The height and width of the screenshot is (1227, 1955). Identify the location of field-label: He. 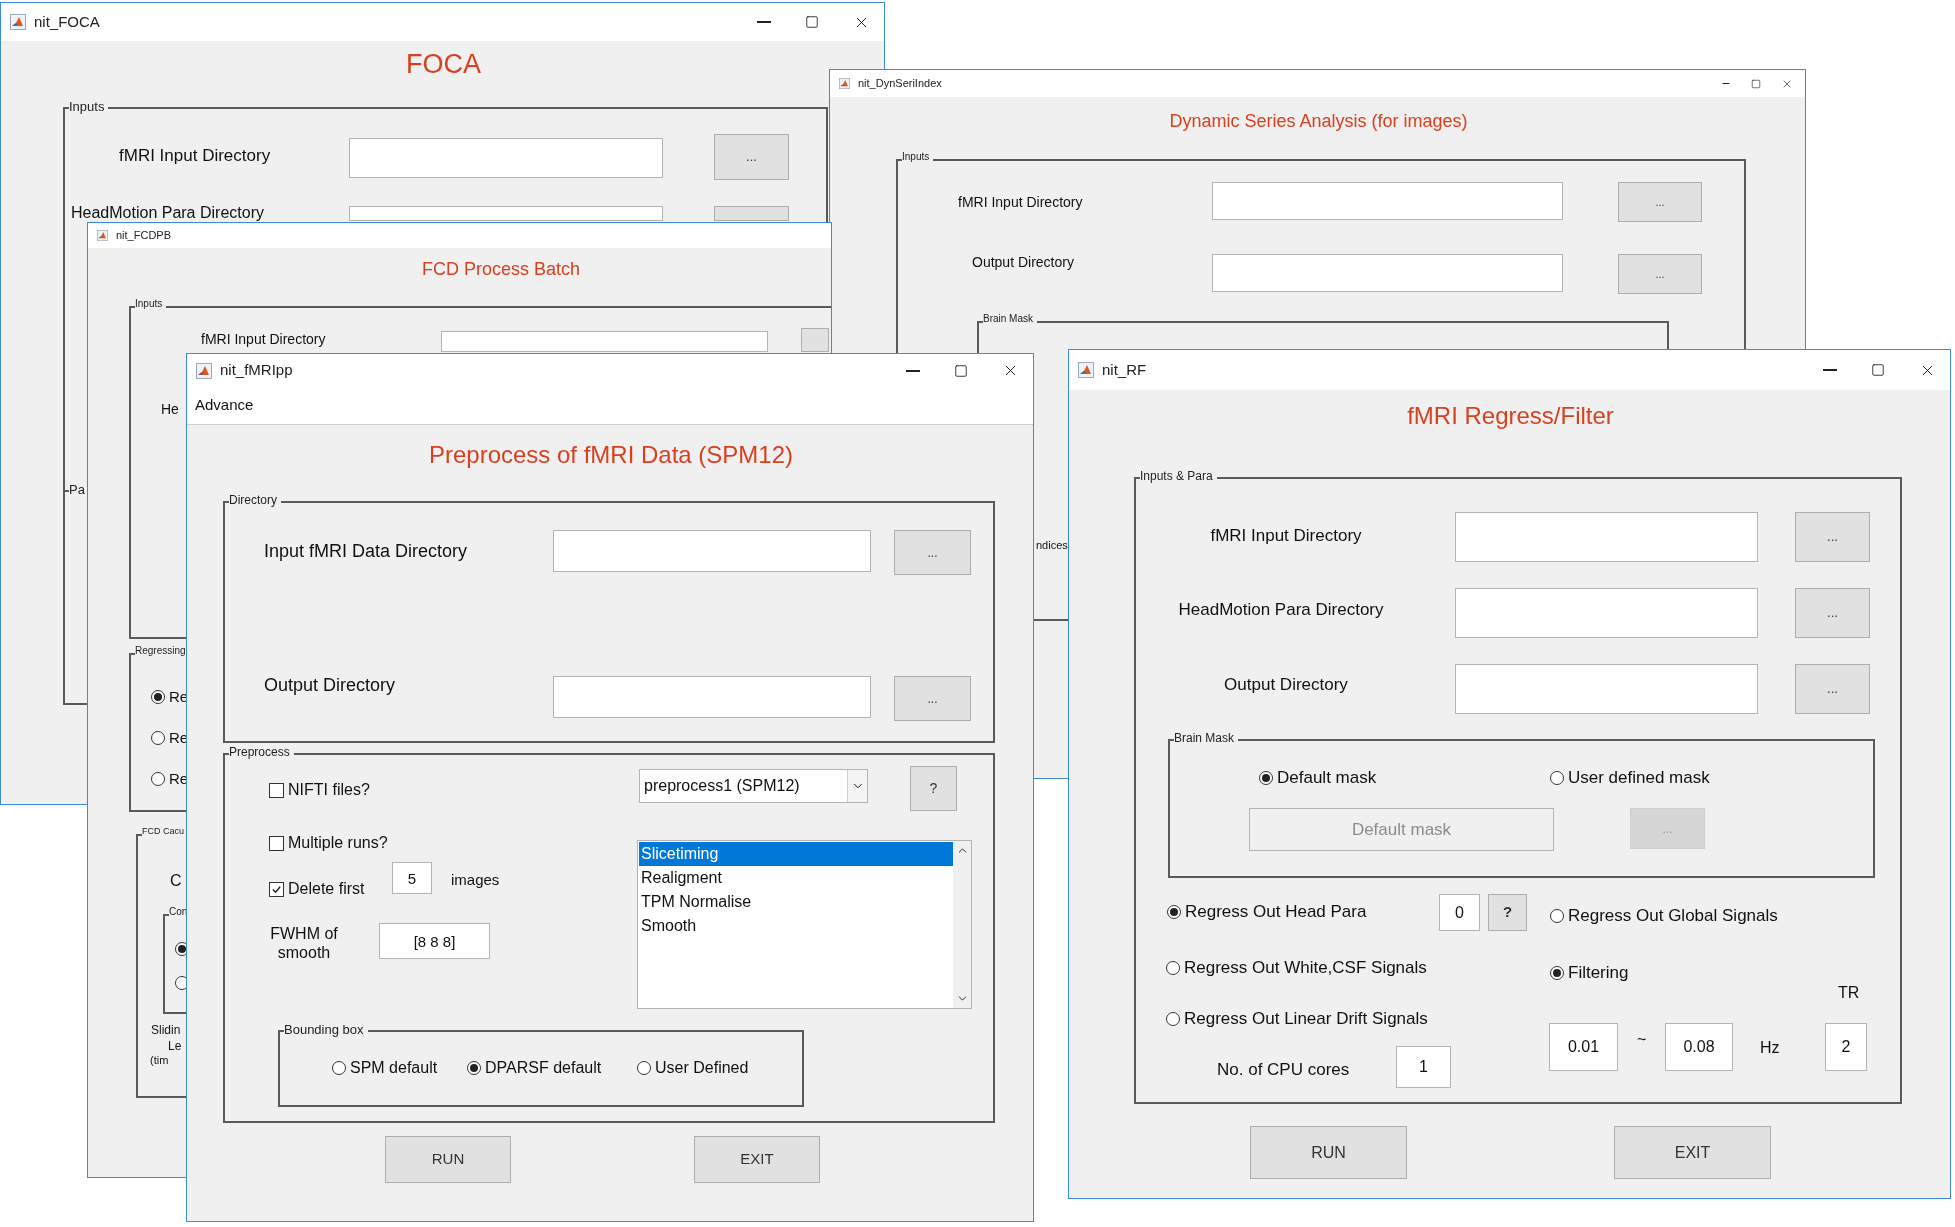
(170, 409).